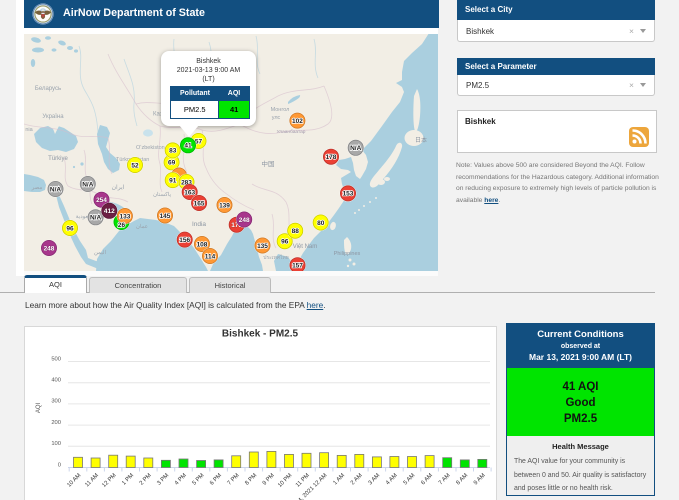 The image size is (679, 500). Describe the element at coordinates (392, 480) in the screenshot. I see `svg-text: 4 AM` at that location.